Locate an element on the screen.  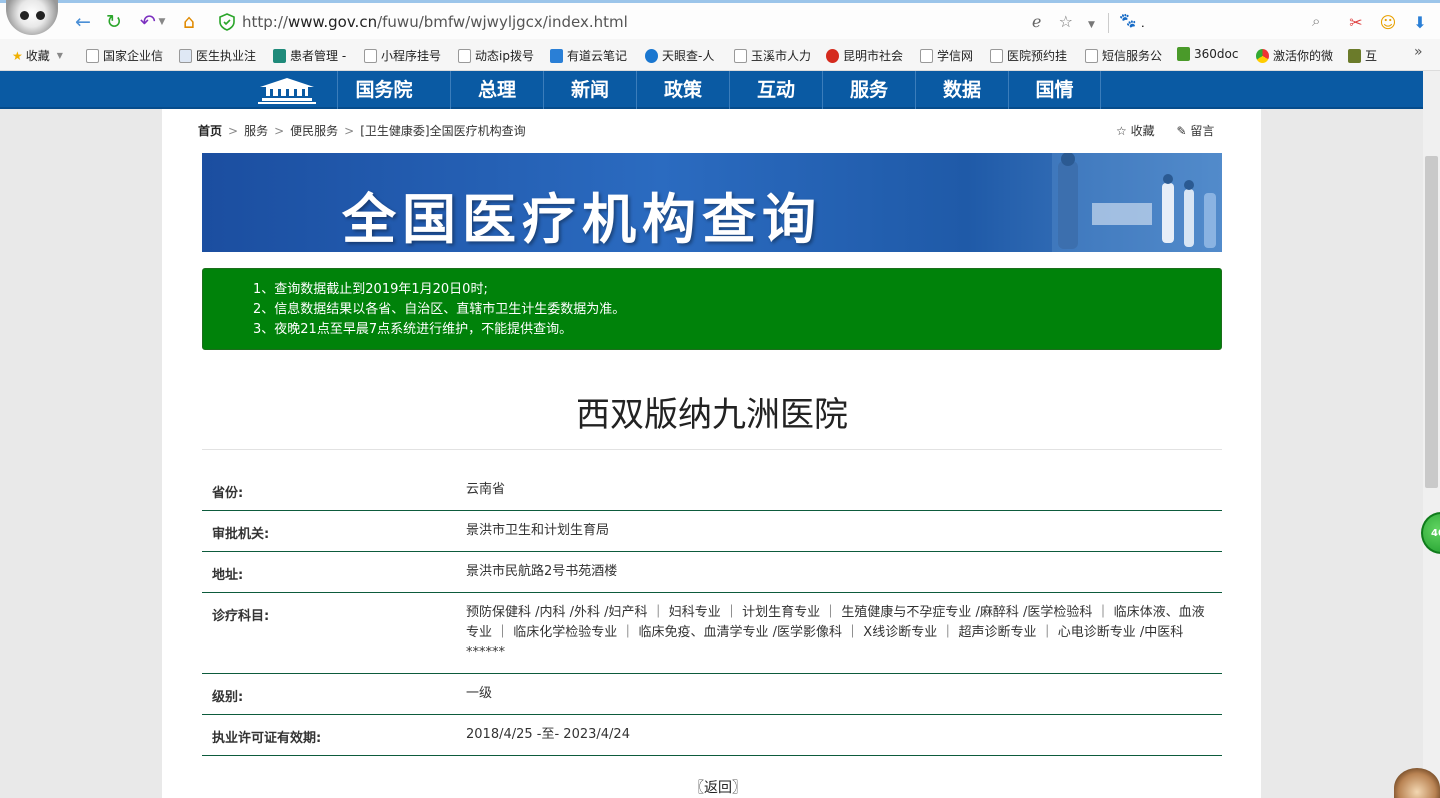
search-icon: ⌕ is located at coordinates (1316, 21).